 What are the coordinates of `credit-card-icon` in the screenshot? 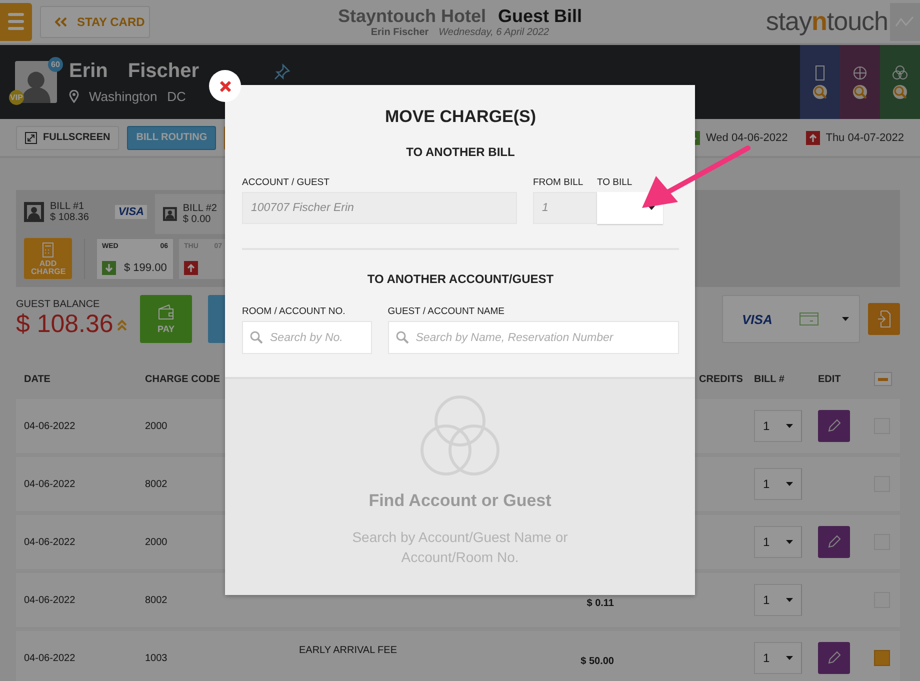 It's located at (808, 319).